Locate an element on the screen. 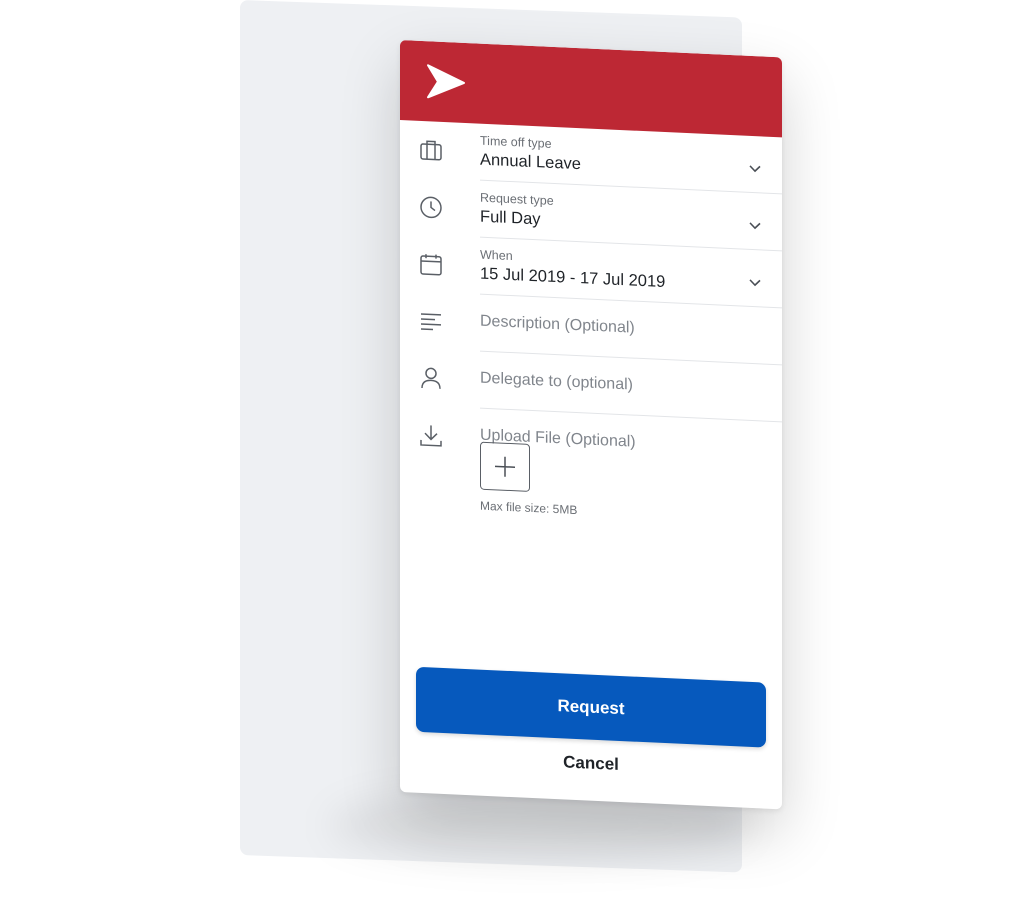 The width and height of the screenshot is (1024, 916). download-icon is located at coordinates (431, 435).